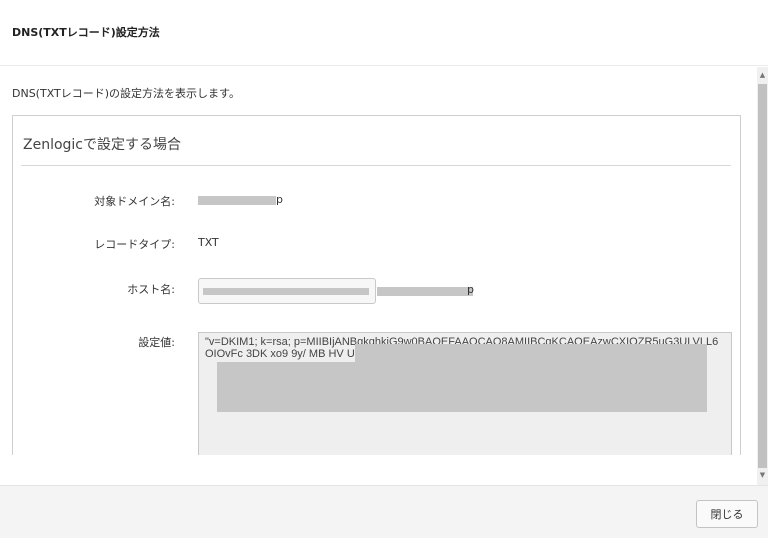 The image size is (768, 538). What do you see at coordinates (384, 511) in the screenshot?
I see `dialog-footer: 閉じる` at bounding box center [384, 511].